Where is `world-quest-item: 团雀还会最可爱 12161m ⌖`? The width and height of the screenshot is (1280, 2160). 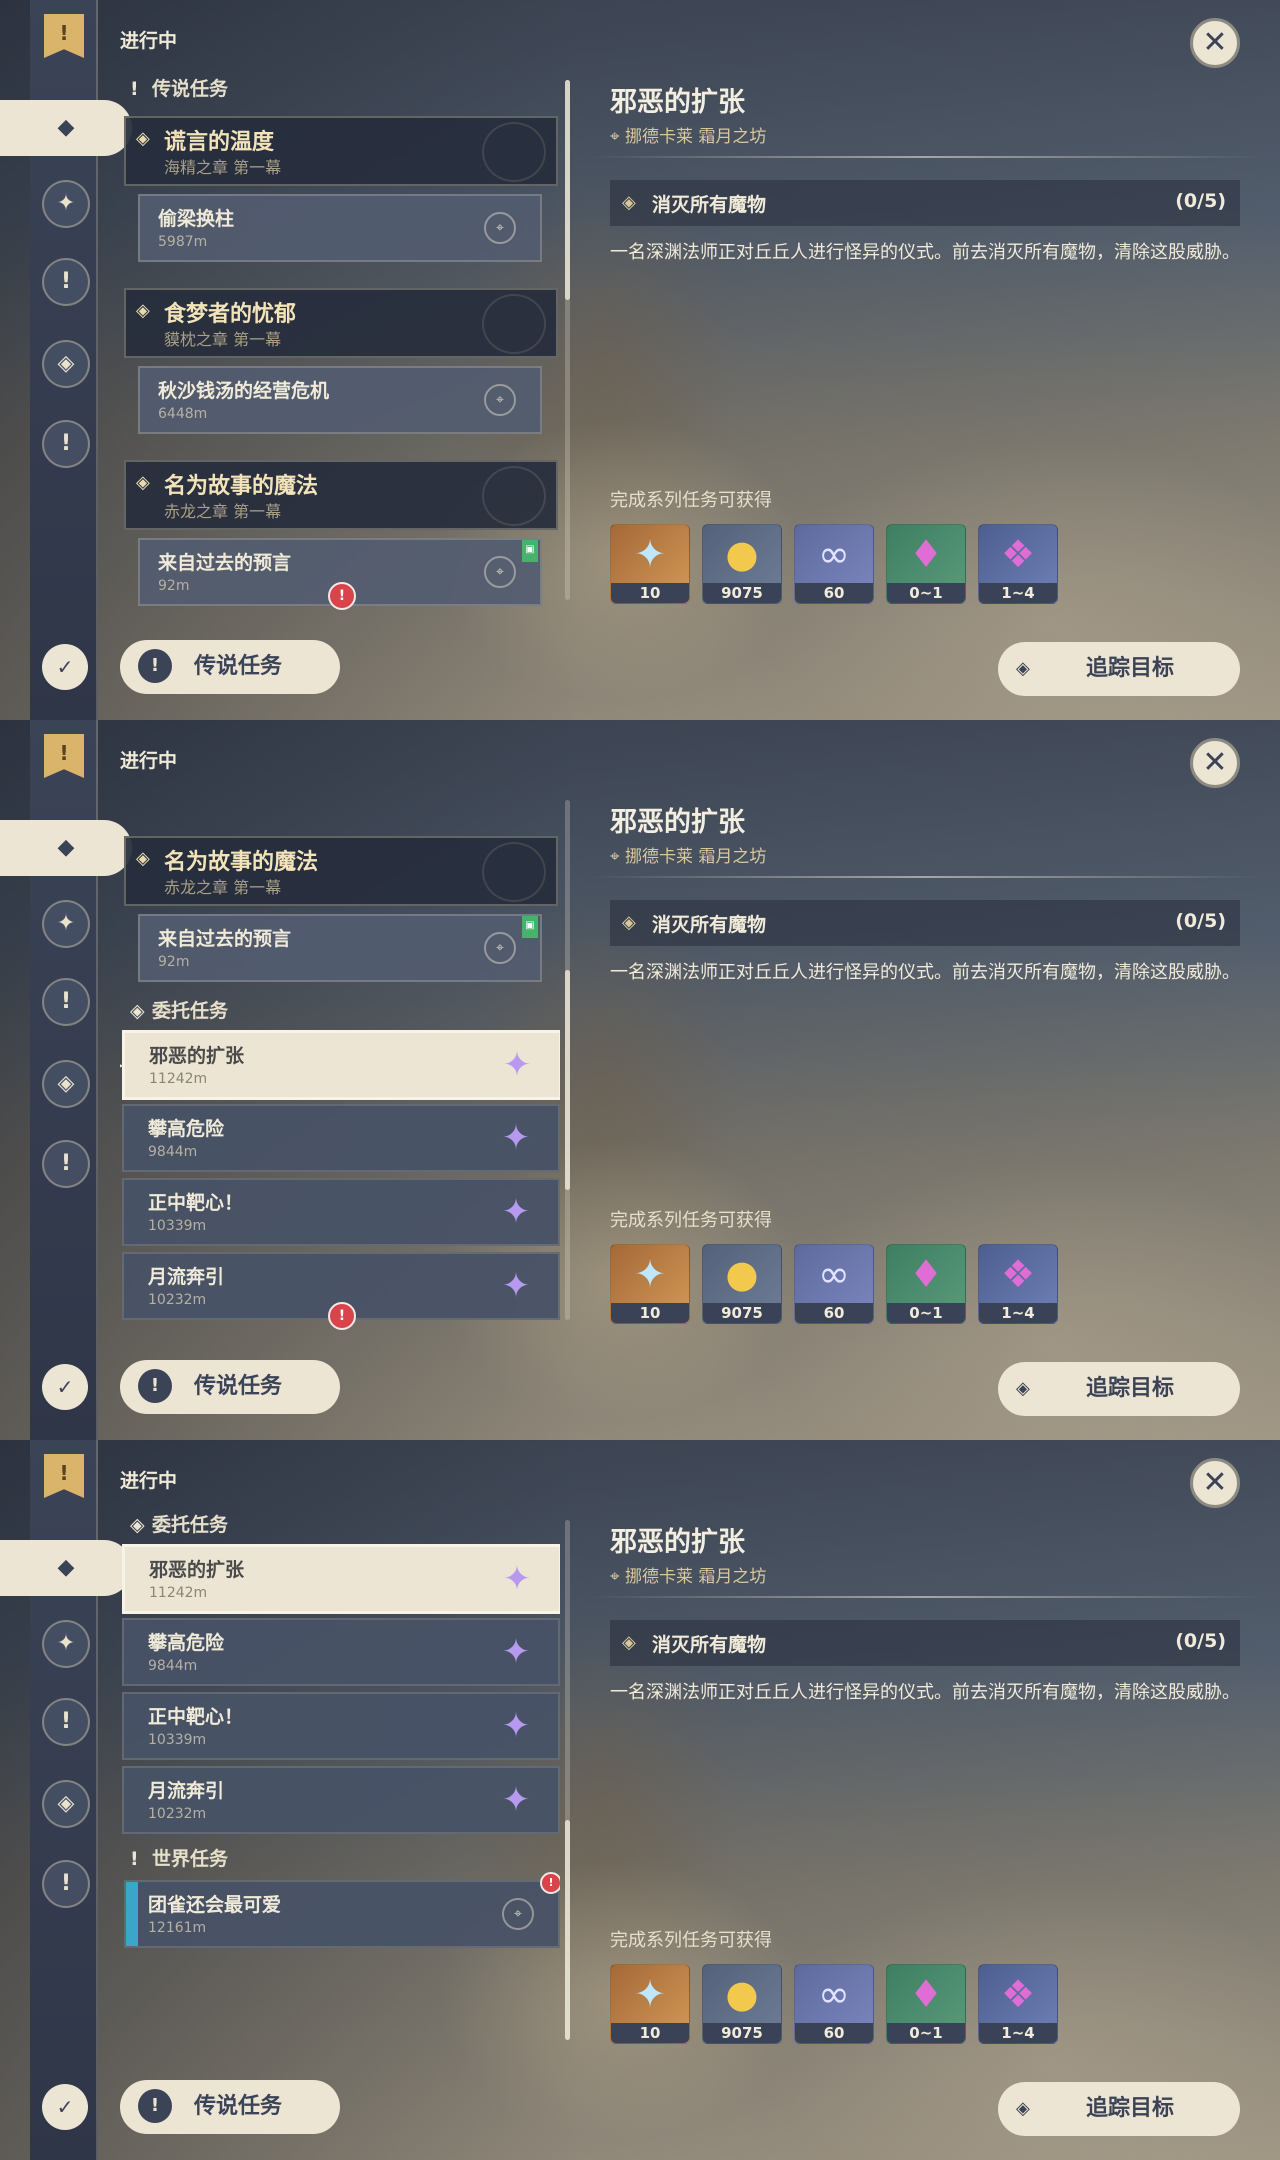
world-quest-item: 团雀还会最可爱 12161m ⌖ is located at coordinates (342, 1914).